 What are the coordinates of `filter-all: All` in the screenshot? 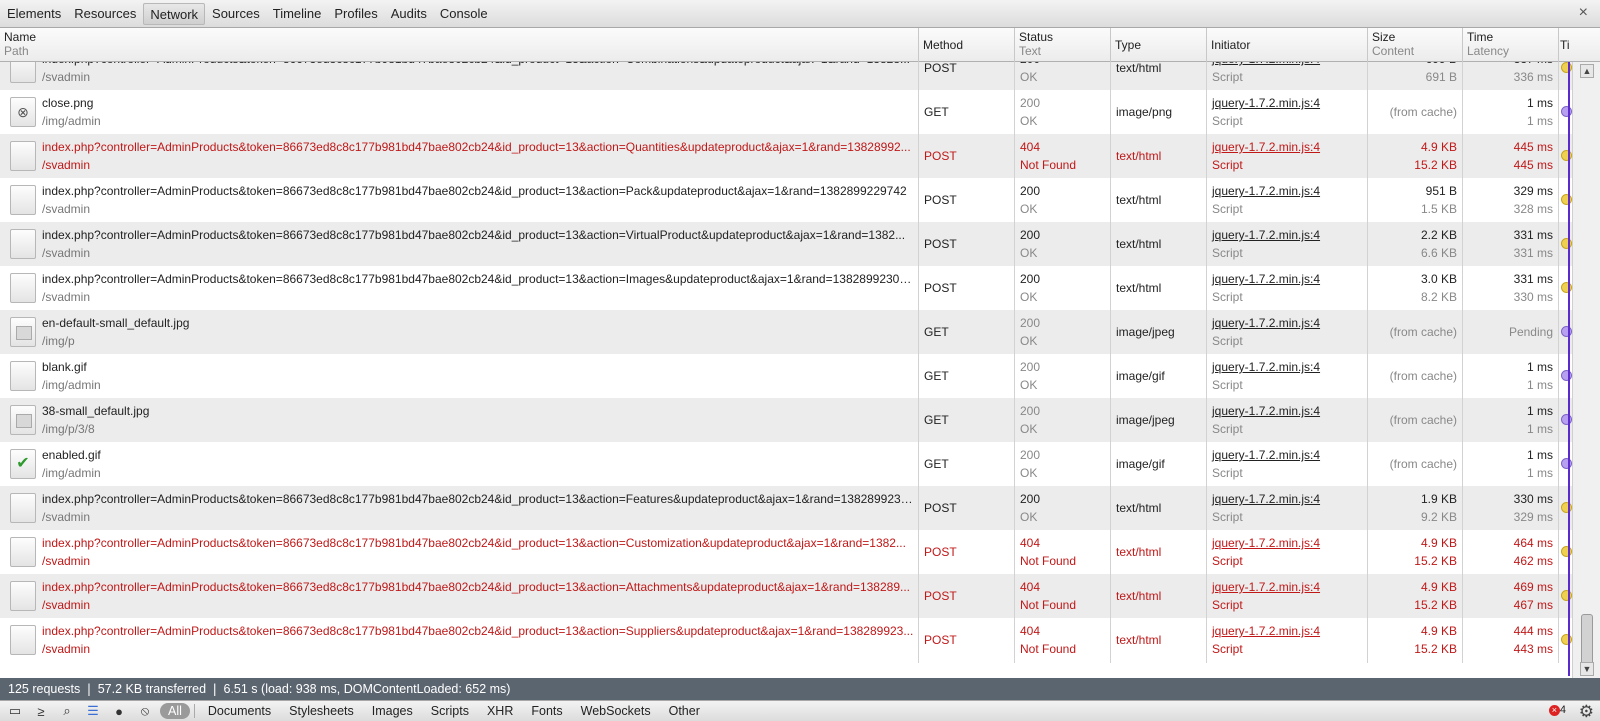 It's located at (175, 711).